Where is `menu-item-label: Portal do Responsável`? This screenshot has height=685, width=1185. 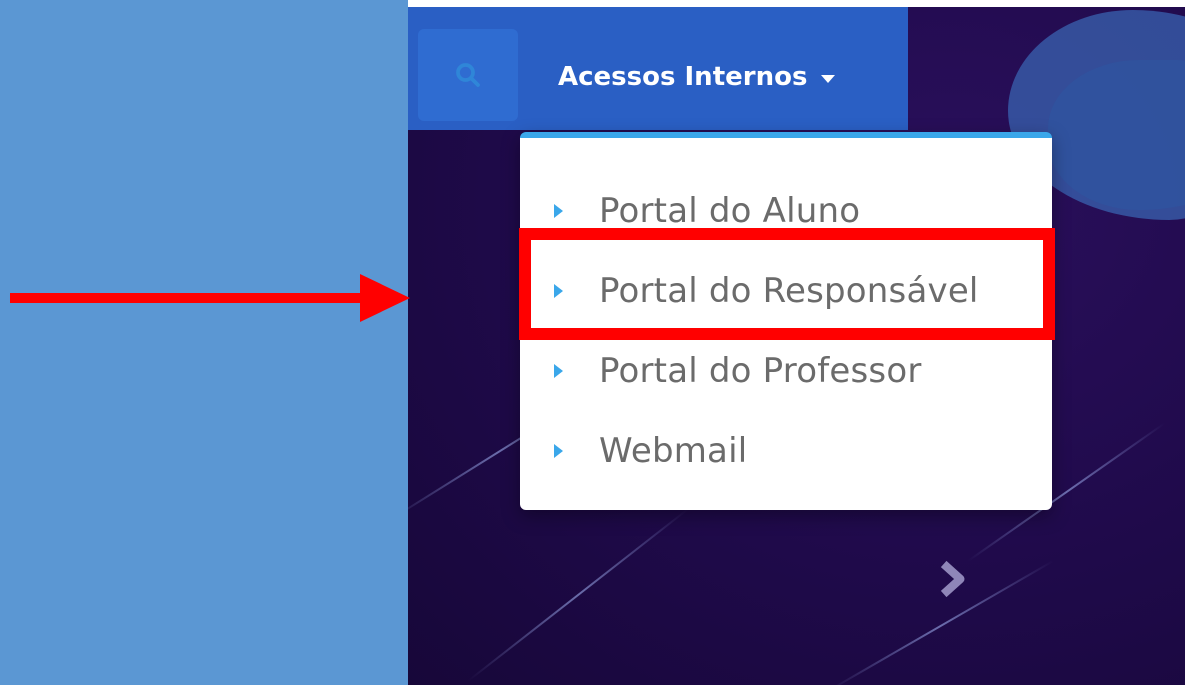 menu-item-label: Portal do Responsável is located at coordinates (789, 291).